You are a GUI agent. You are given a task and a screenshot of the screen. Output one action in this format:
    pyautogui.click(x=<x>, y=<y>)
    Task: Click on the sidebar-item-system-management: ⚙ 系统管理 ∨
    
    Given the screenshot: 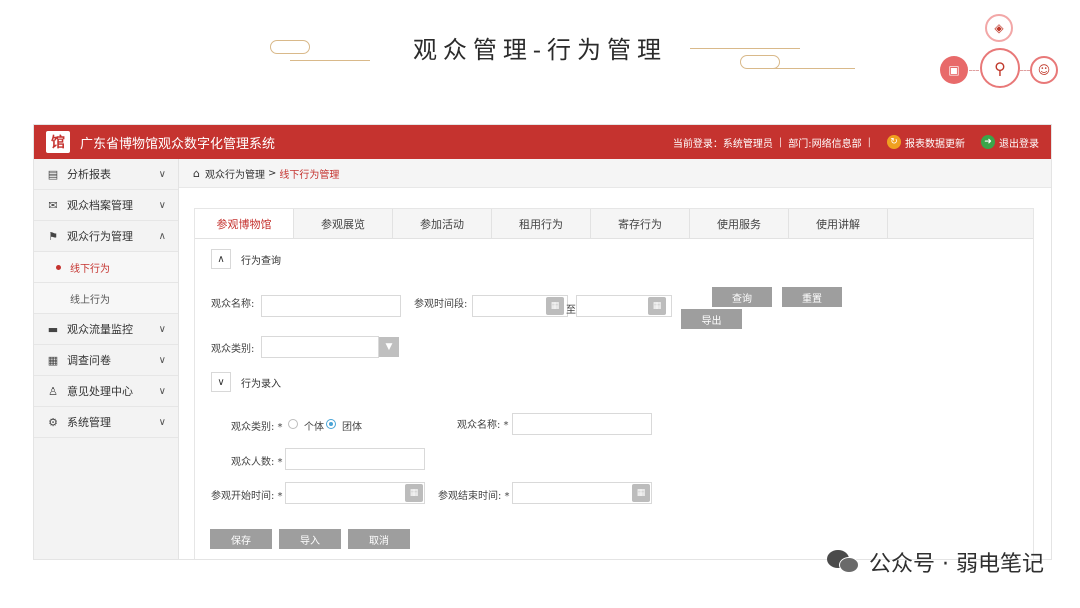 What is the action you would take?
    pyautogui.click(x=106, y=422)
    